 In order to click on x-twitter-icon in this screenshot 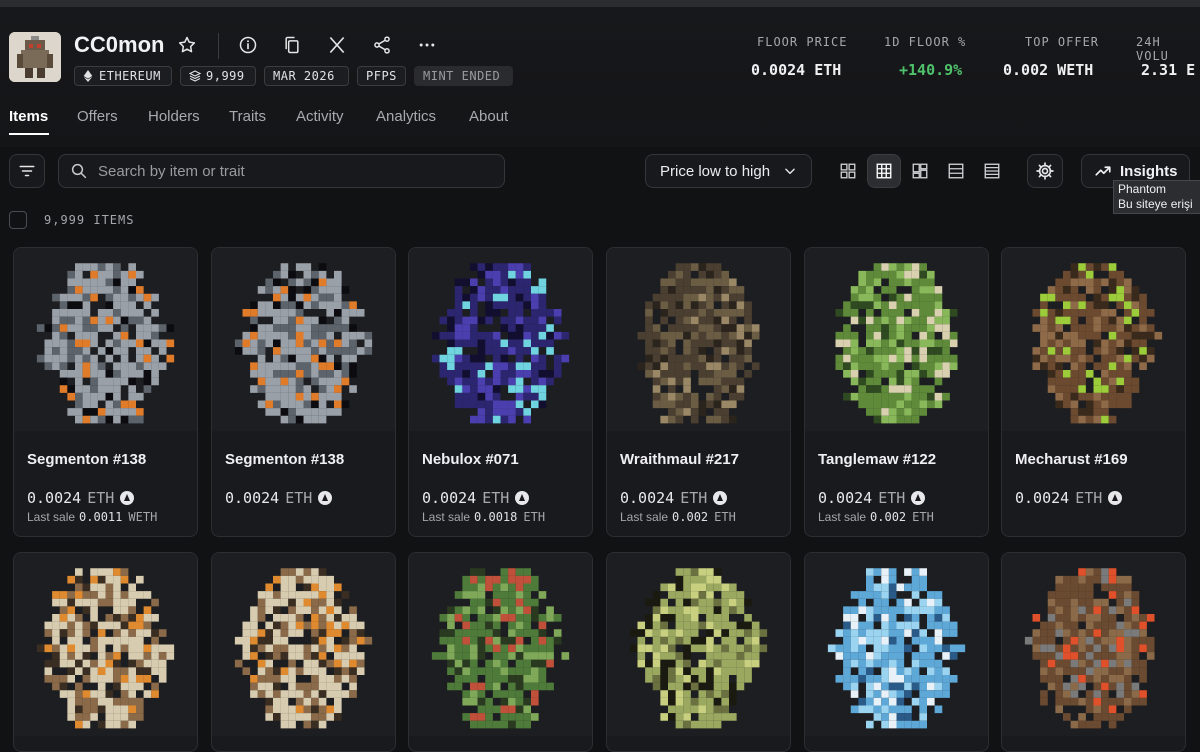, I will do `click(337, 45)`.